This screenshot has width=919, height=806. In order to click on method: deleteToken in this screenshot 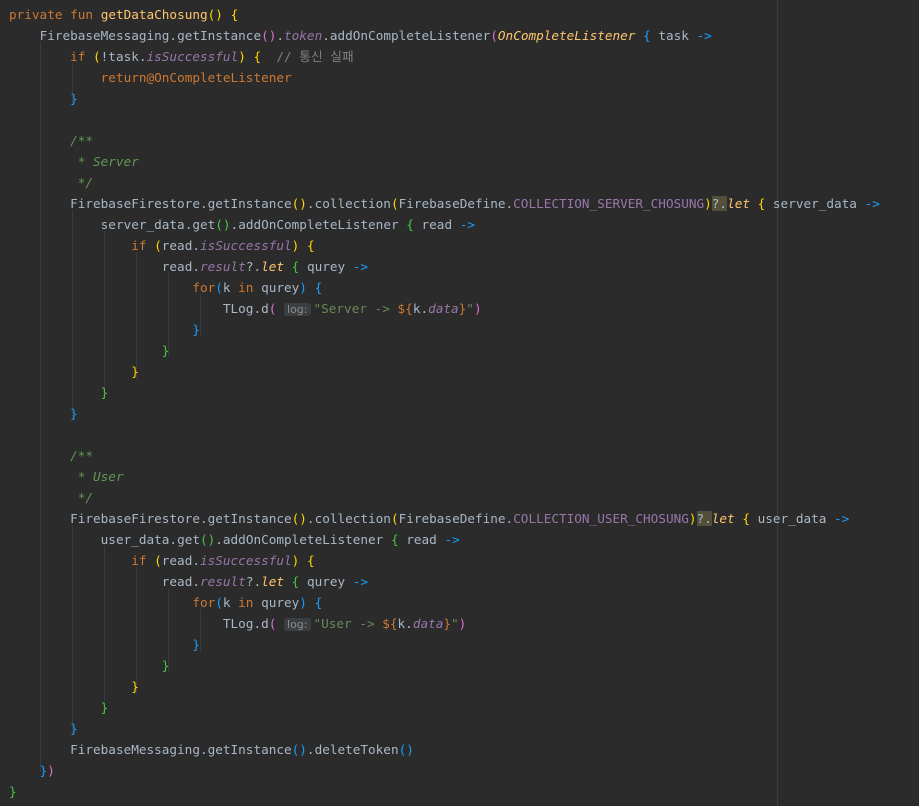, I will do `click(356, 749)`.